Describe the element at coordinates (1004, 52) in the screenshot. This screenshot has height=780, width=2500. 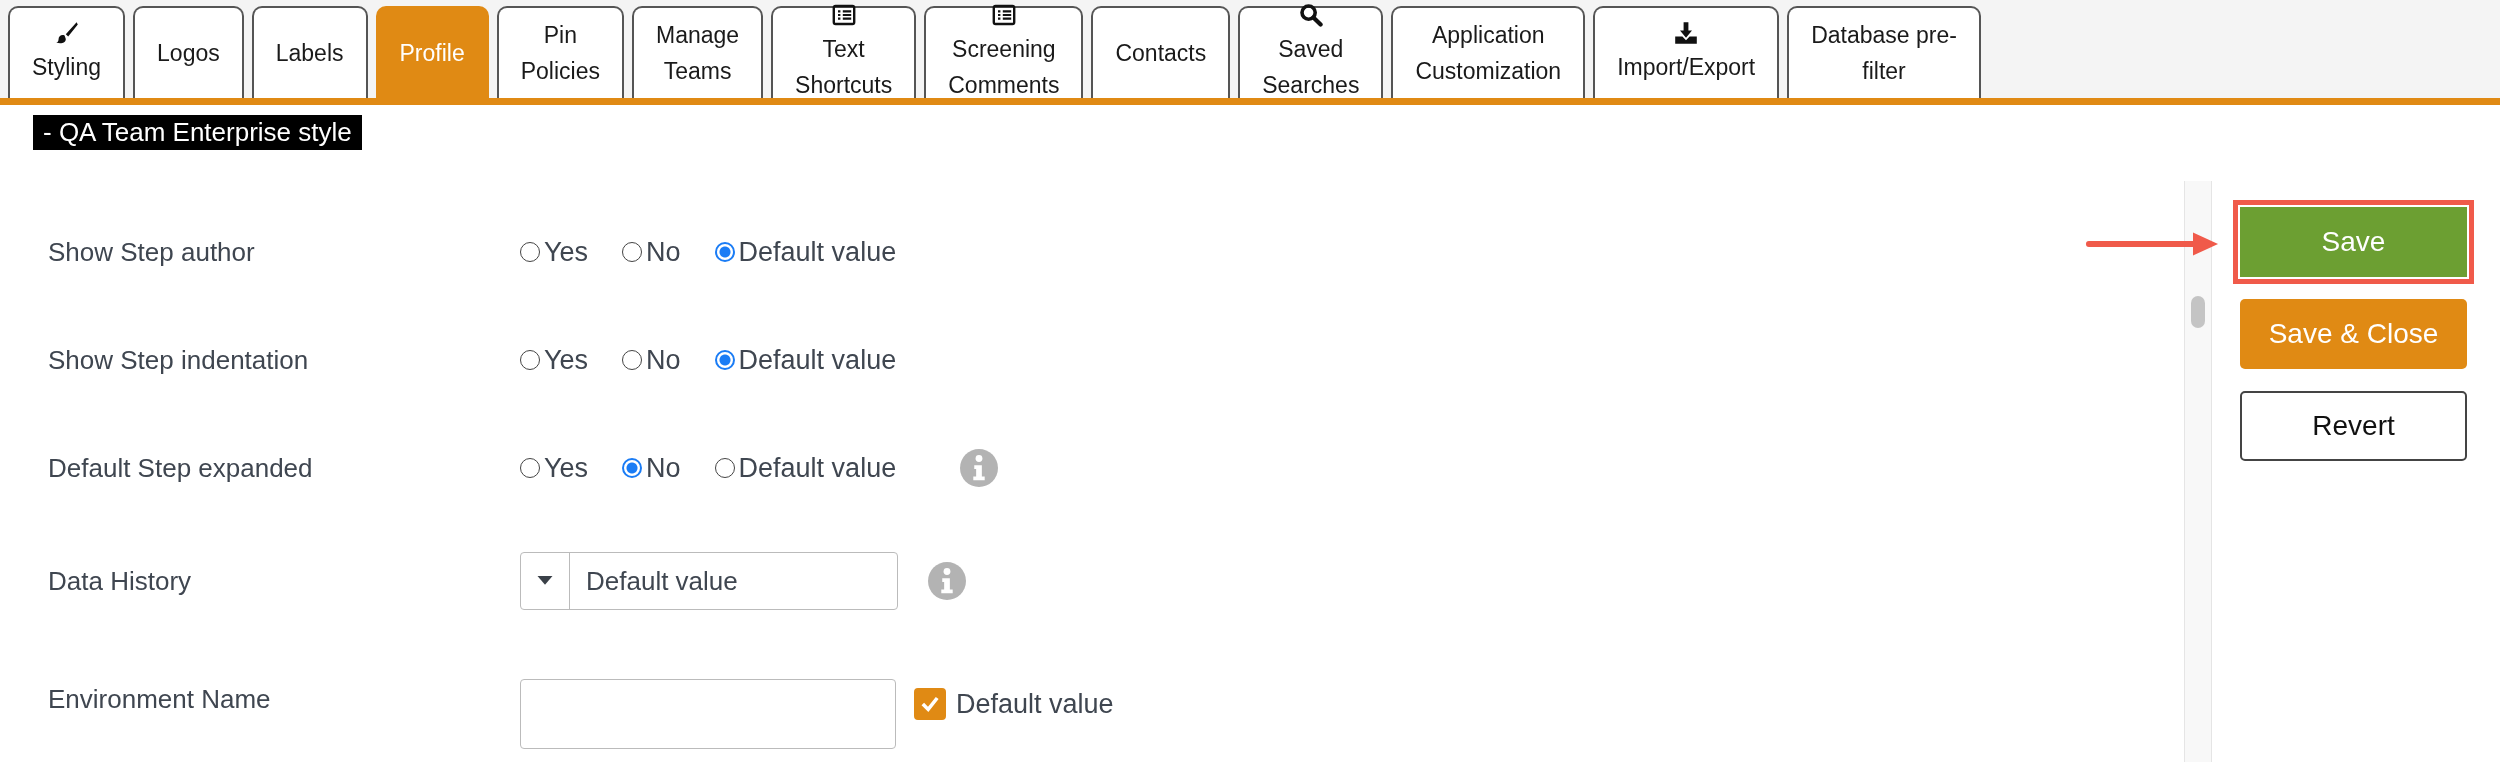
I see `tab: Screening Comments` at that location.